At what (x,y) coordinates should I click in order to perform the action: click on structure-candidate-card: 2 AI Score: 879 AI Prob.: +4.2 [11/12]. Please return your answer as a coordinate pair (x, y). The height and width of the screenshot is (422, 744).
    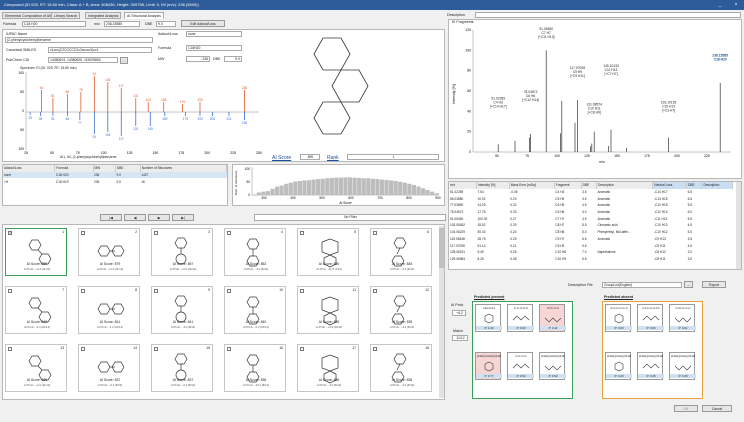
    Looking at the image, I should click on (109, 252).